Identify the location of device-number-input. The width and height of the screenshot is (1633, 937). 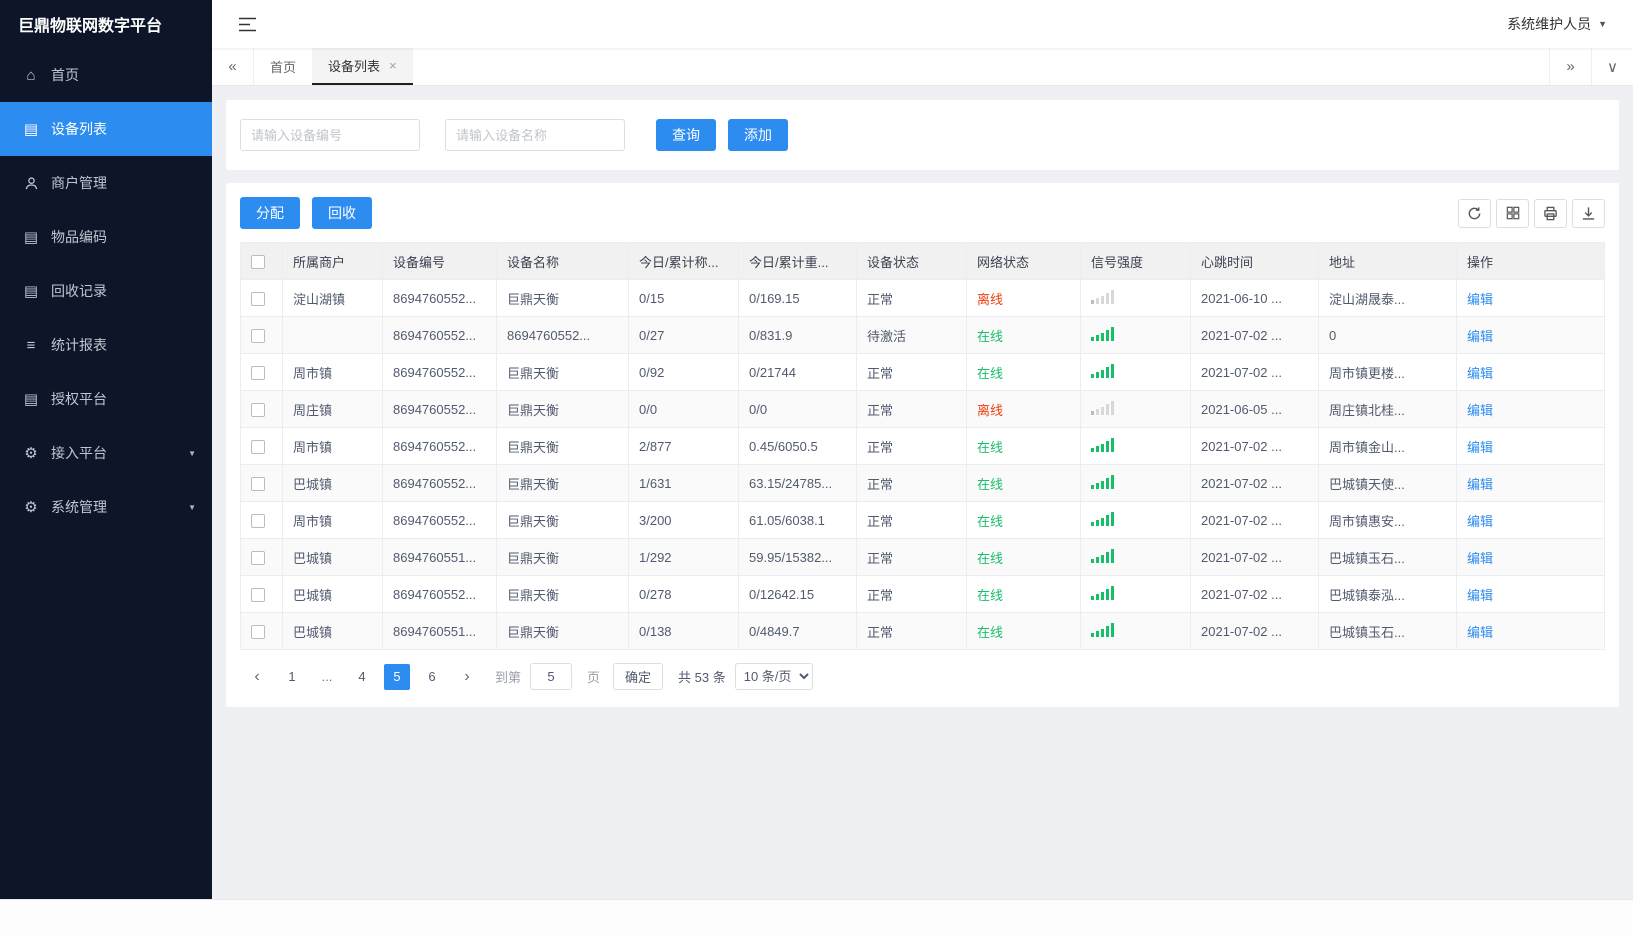
(330, 135).